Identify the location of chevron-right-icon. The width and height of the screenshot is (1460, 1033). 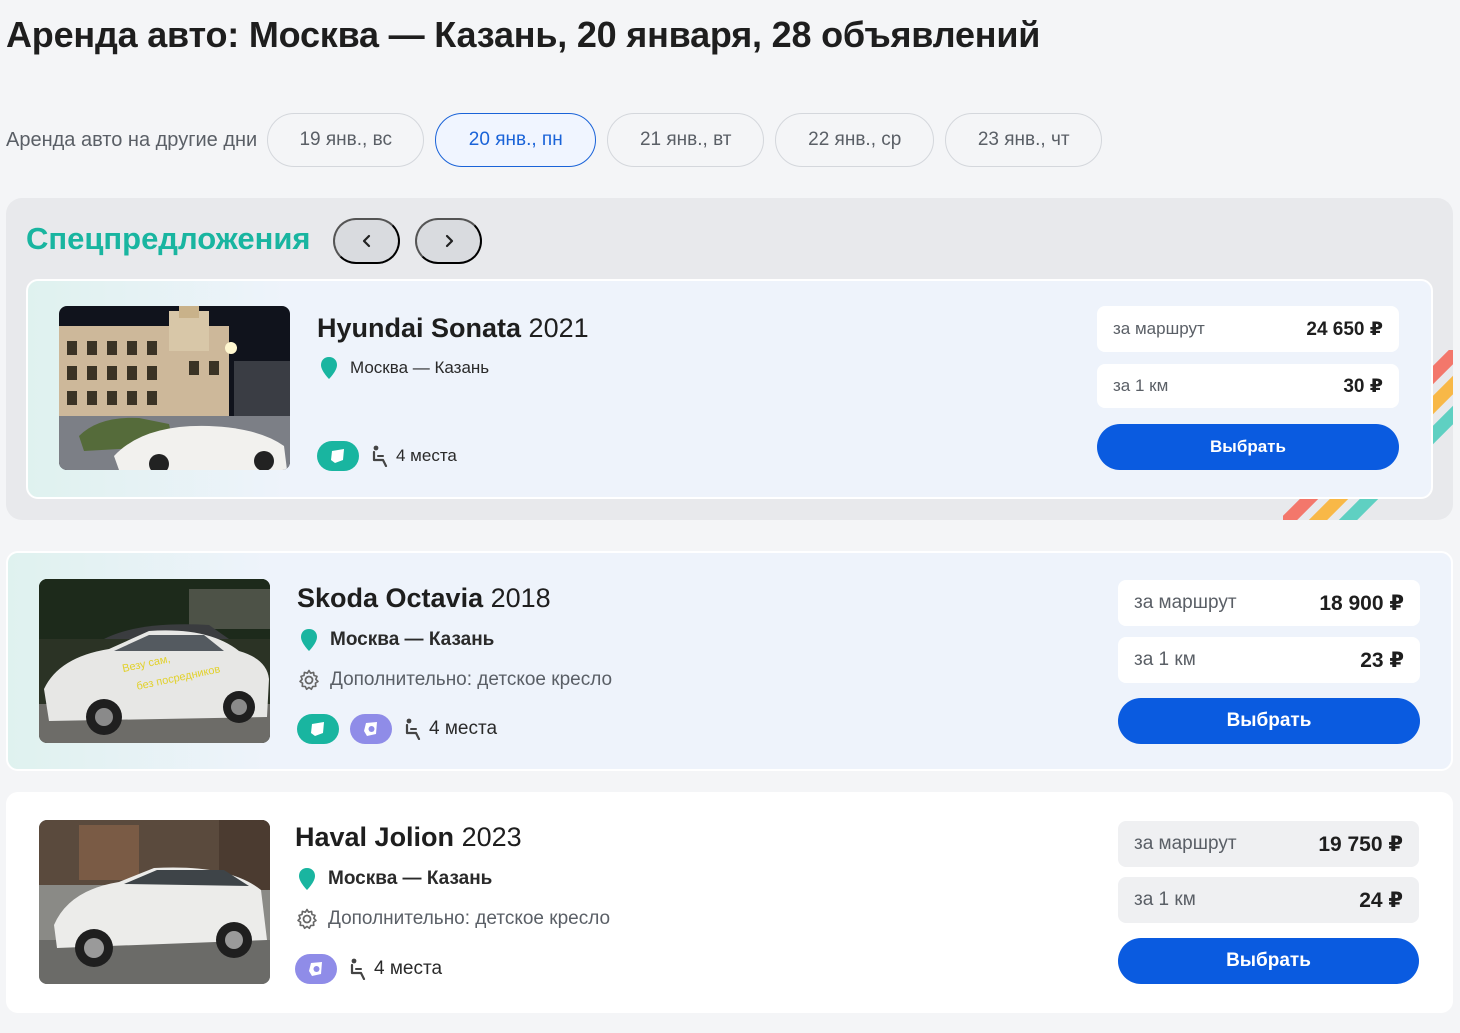
(449, 241).